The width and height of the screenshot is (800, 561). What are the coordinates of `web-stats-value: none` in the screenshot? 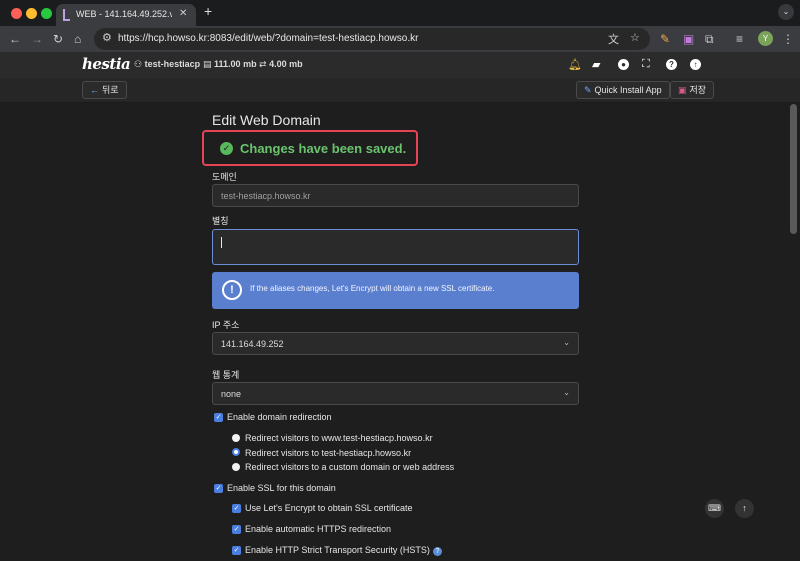 It's located at (231, 394).